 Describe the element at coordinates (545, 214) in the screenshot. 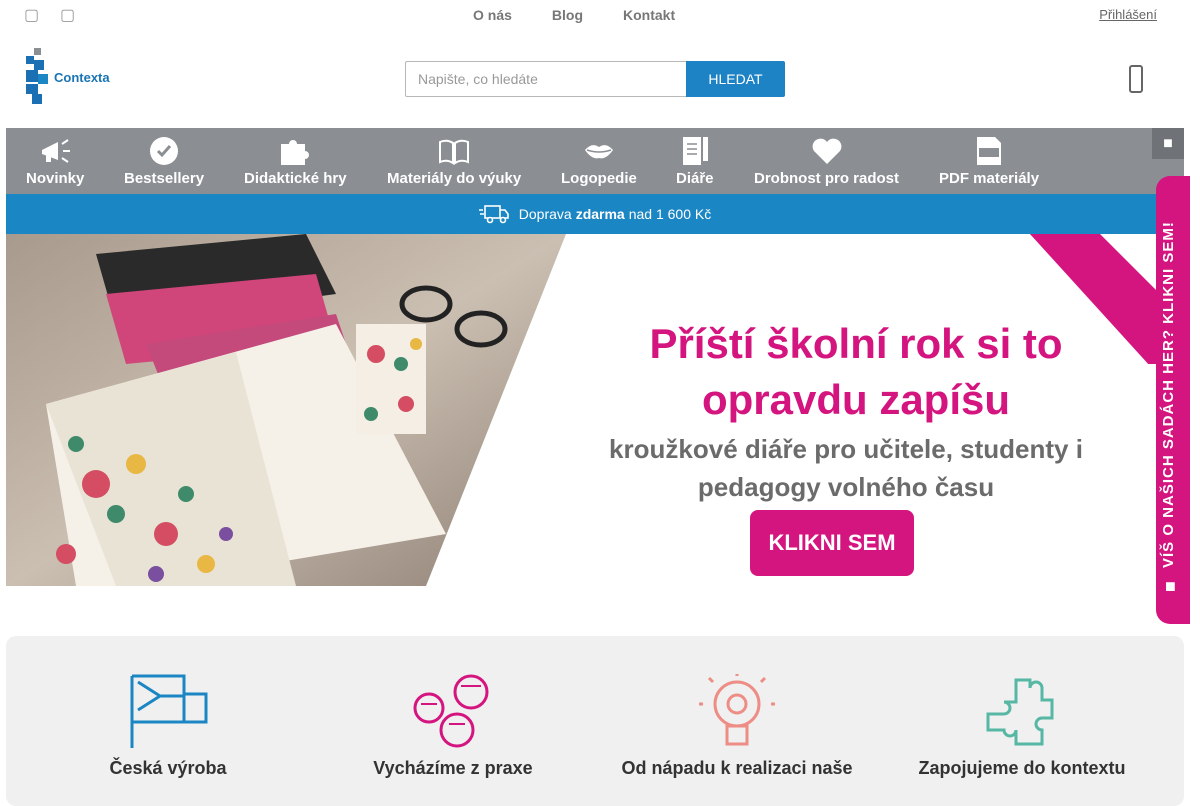

I see `shipping-prefix: Doprava` at that location.